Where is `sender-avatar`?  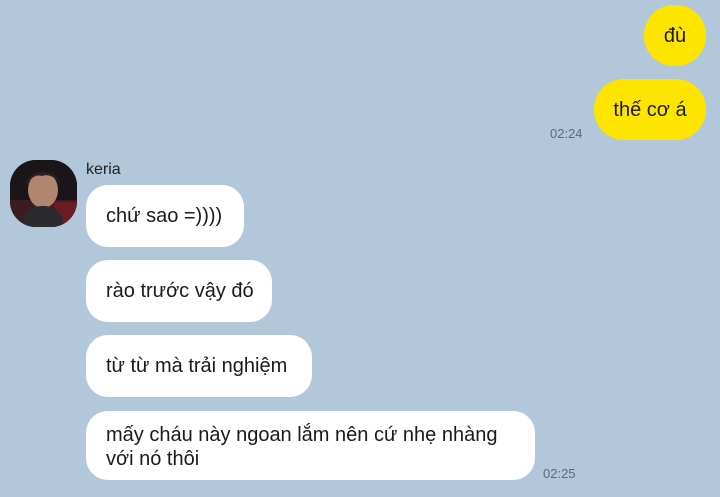 sender-avatar is located at coordinates (43, 193).